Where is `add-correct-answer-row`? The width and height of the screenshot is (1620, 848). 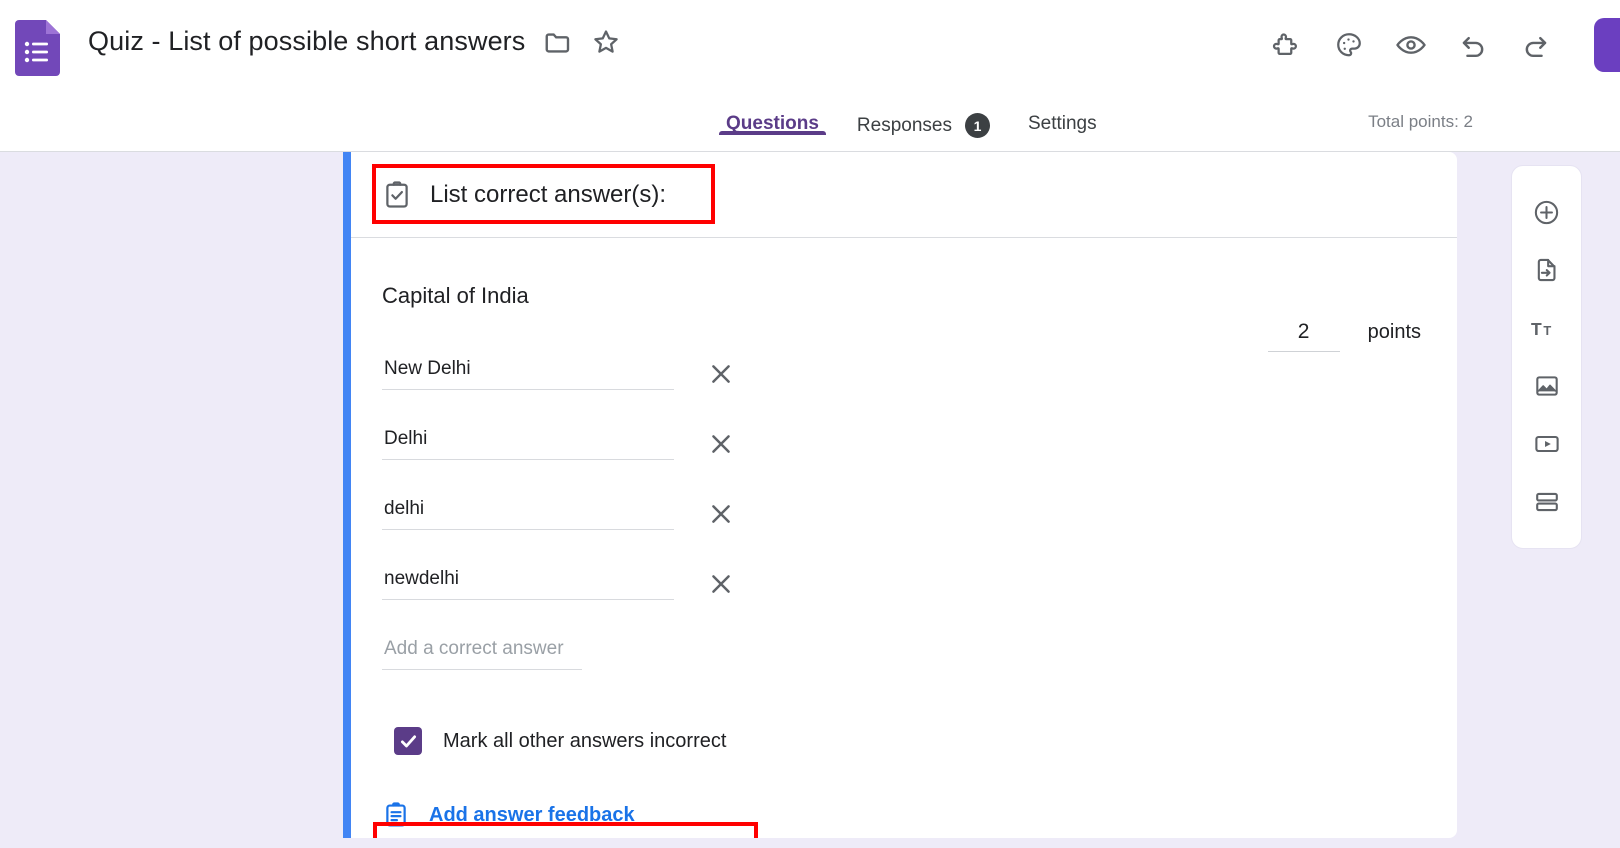
add-correct-answer-row is located at coordinates (904, 654).